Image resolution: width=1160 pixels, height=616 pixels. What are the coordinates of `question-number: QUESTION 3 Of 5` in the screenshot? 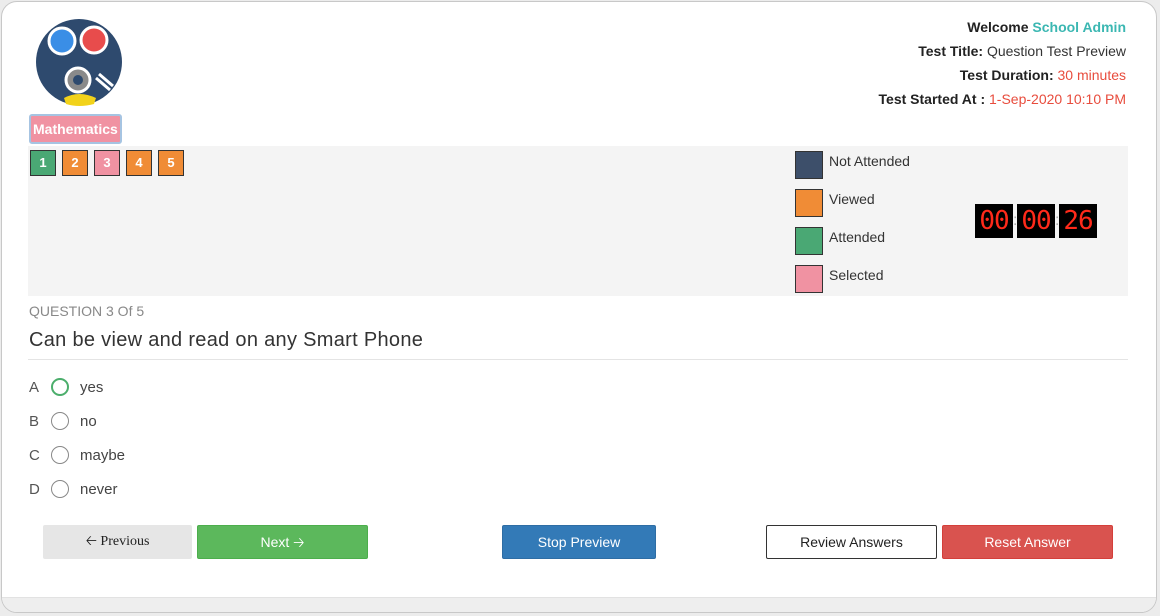 It's located at (87, 311).